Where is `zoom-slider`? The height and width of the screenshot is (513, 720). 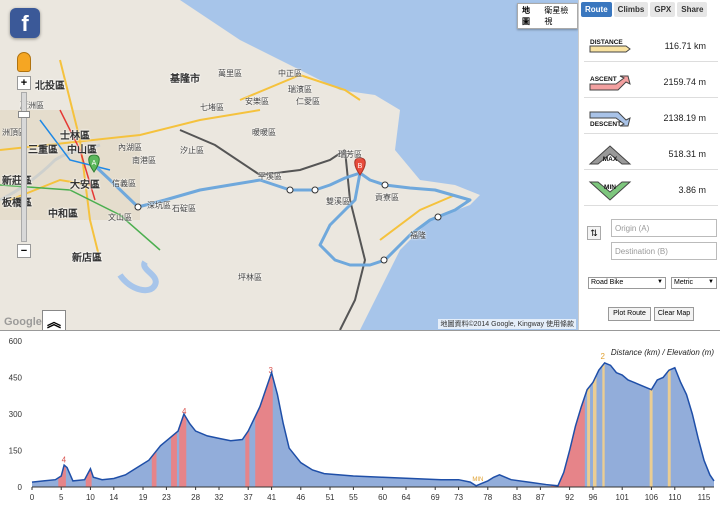 zoom-slider is located at coordinates (24, 167).